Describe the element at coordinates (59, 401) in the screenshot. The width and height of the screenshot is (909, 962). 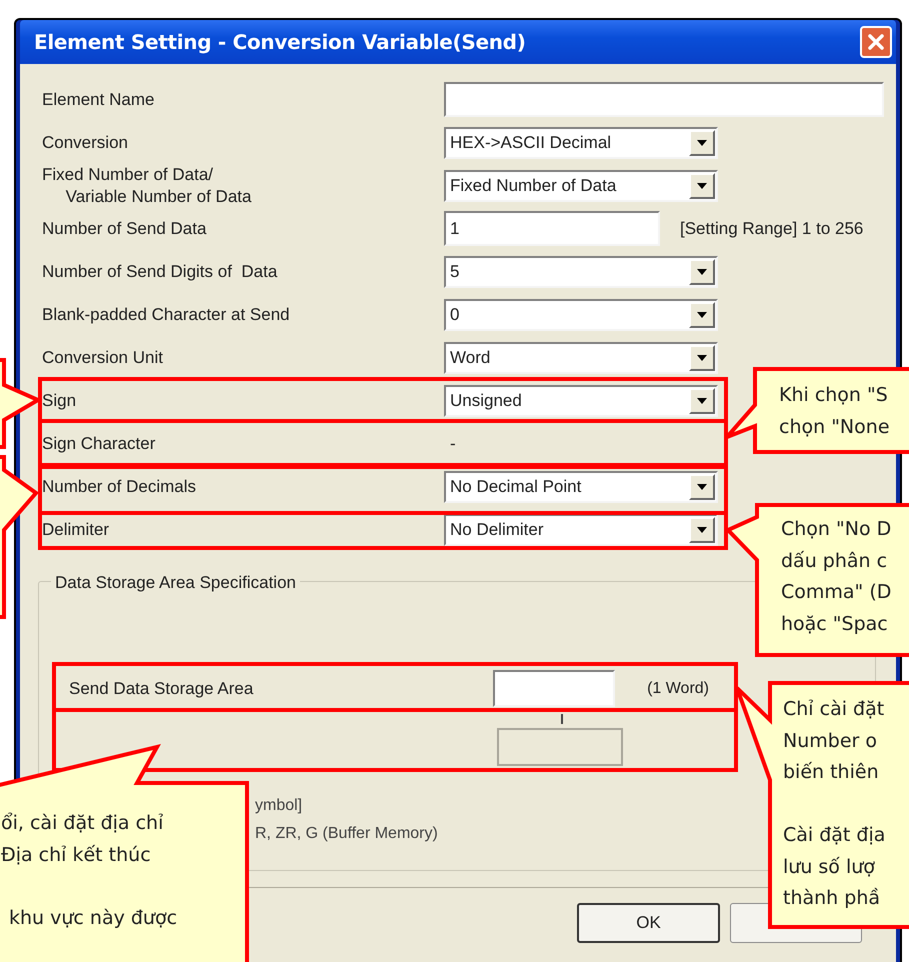
I see `field-label: Sign` at that location.